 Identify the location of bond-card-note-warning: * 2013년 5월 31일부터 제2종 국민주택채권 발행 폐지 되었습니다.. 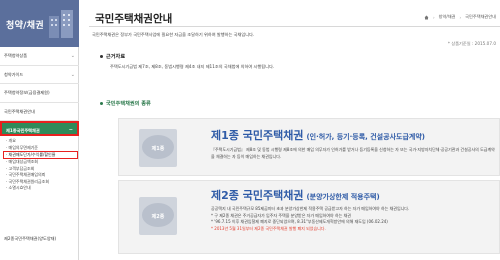
(268, 228).